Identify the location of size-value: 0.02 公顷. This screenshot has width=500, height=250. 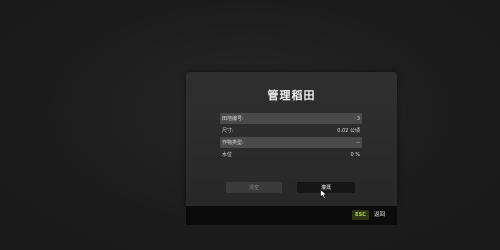
(348, 131).